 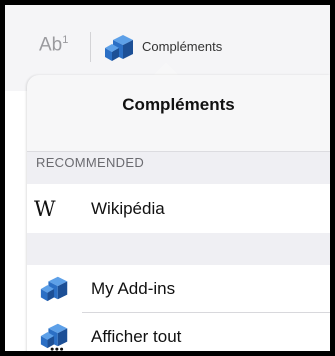 What do you see at coordinates (54, 337) in the screenshot?
I see `addins-more-icon` at bounding box center [54, 337].